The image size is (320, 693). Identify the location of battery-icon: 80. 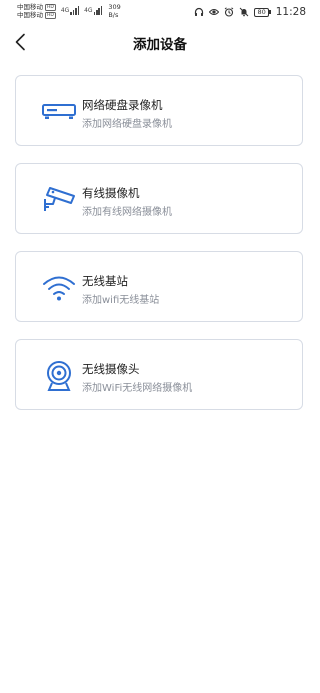
(262, 12).